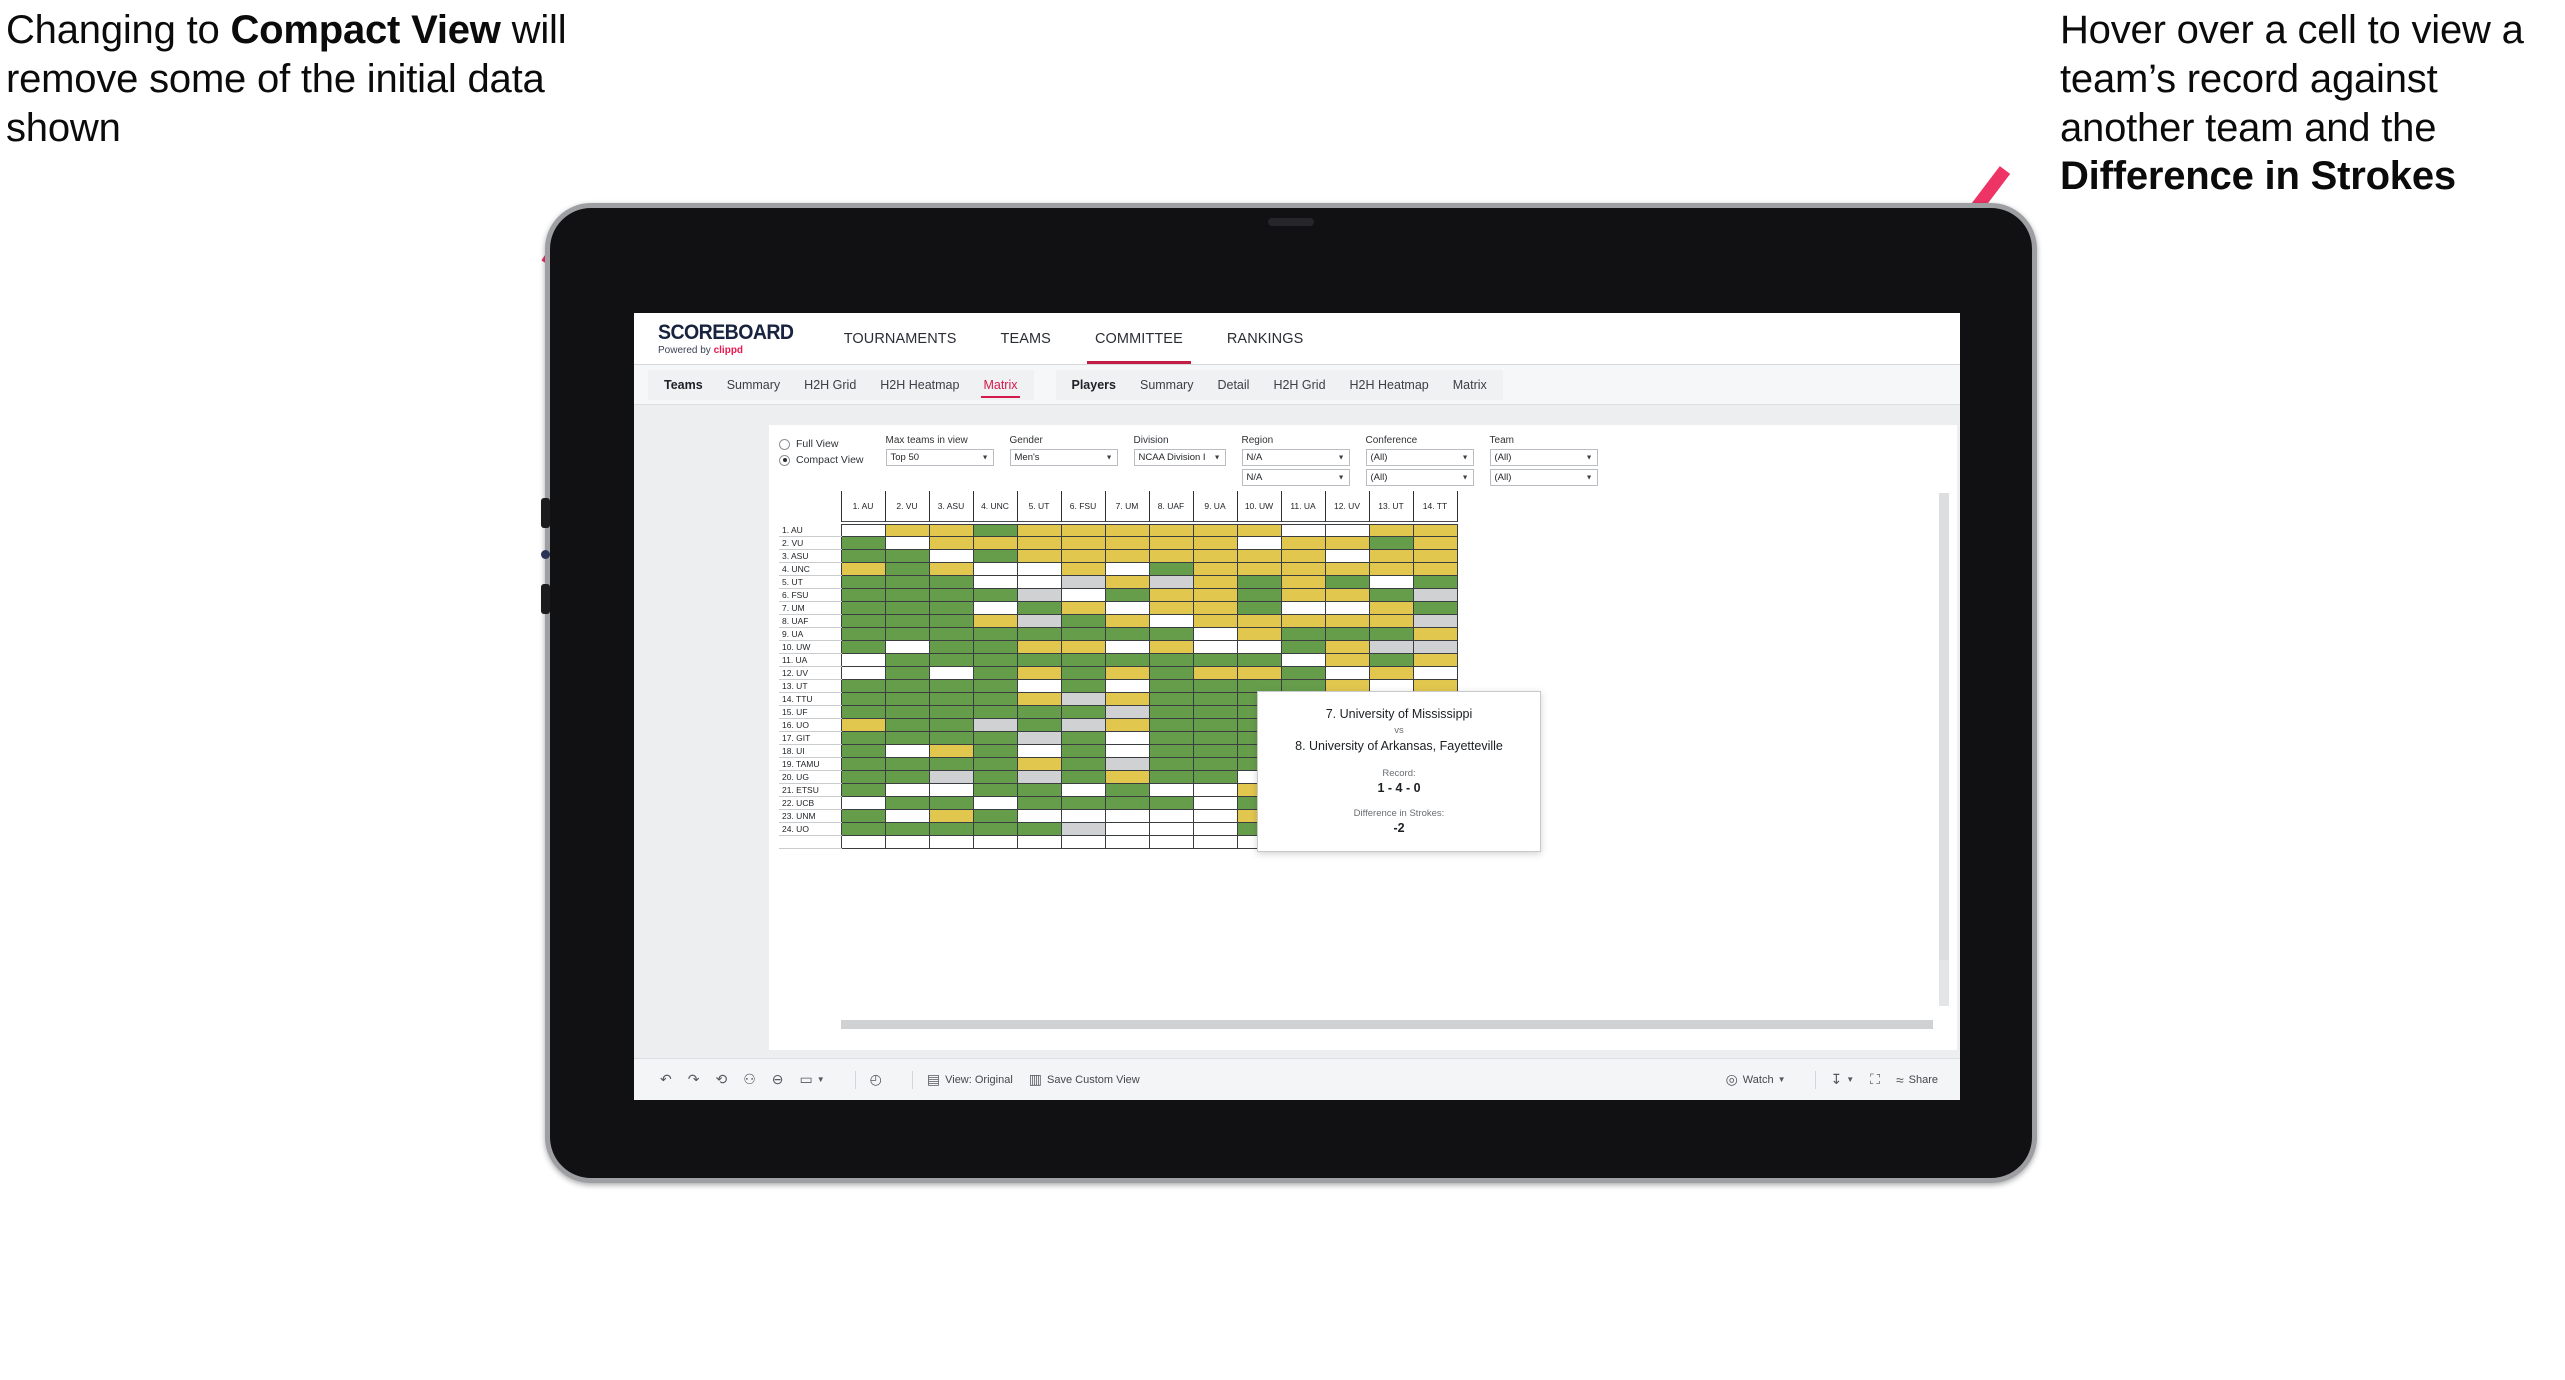  I want to click on matrix-row-header: 20. UG, so click(810, 777).